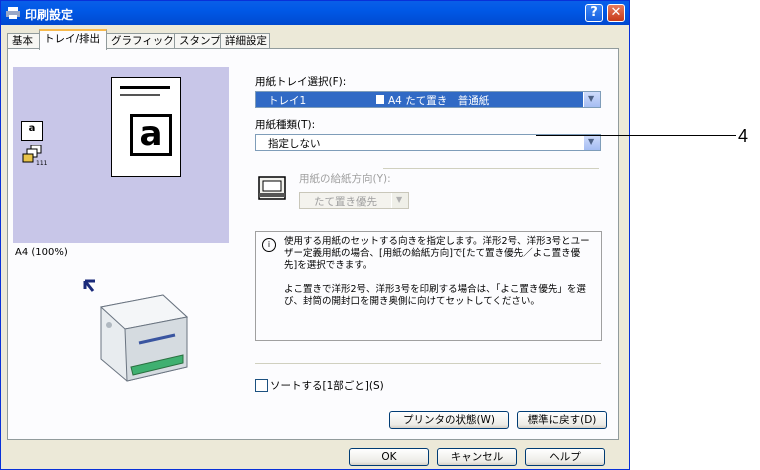 Image resolution: width=760 pixels, height=470 pixels. I want to click on tab-graphics: グラフィックス, so click(145, 41).